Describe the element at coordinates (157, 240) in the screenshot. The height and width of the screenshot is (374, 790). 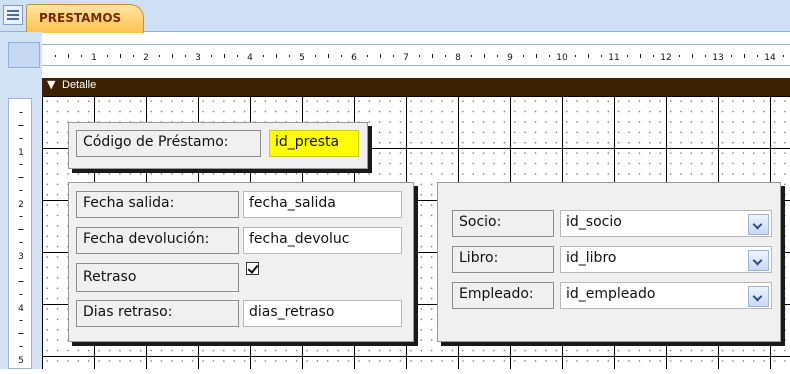
I see `fecha-devolucion-label: Fecha devolución:` at that location.